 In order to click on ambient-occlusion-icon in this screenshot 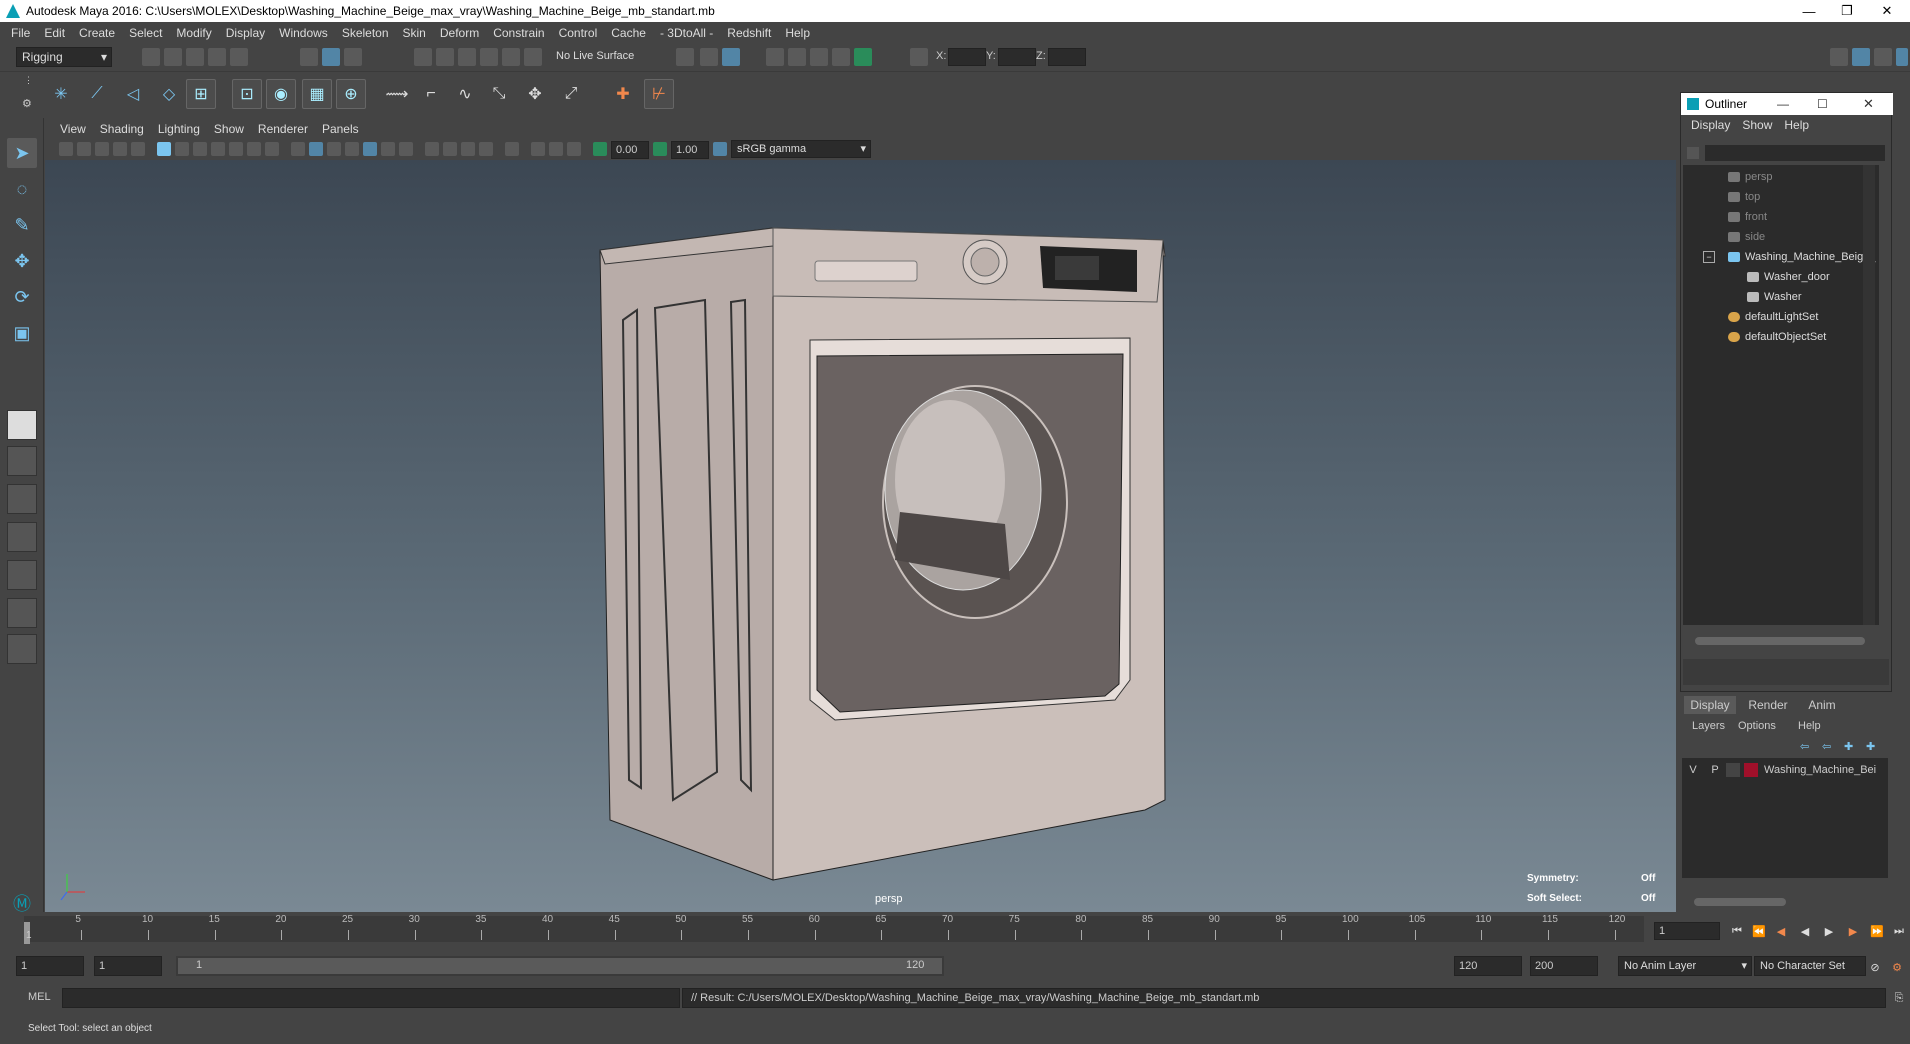, I will do `click(432, 149)`.